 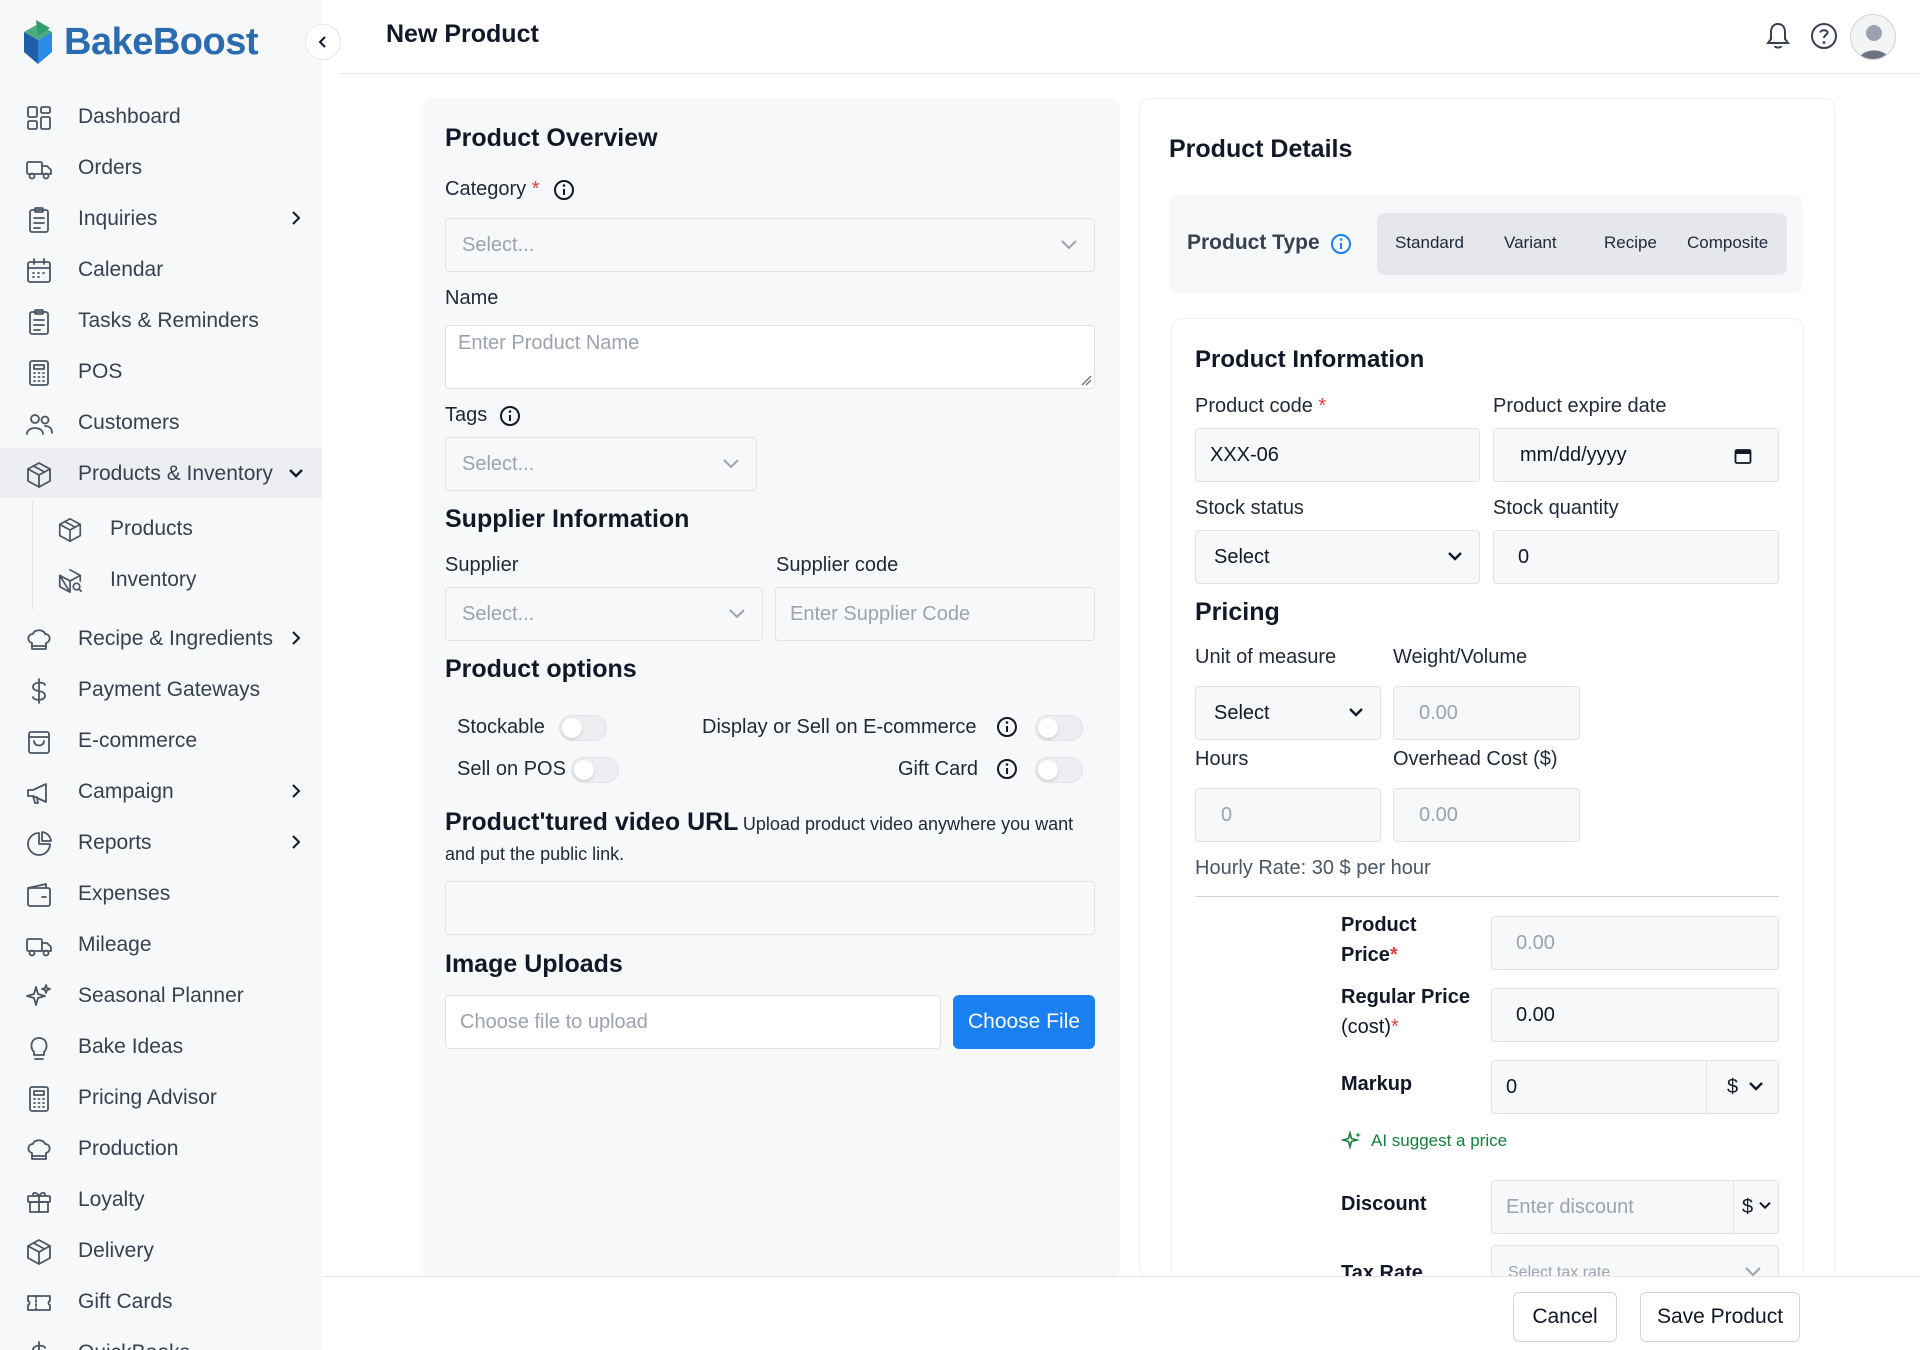 I want to click on gift-icon, so click(x=39, y=1202).